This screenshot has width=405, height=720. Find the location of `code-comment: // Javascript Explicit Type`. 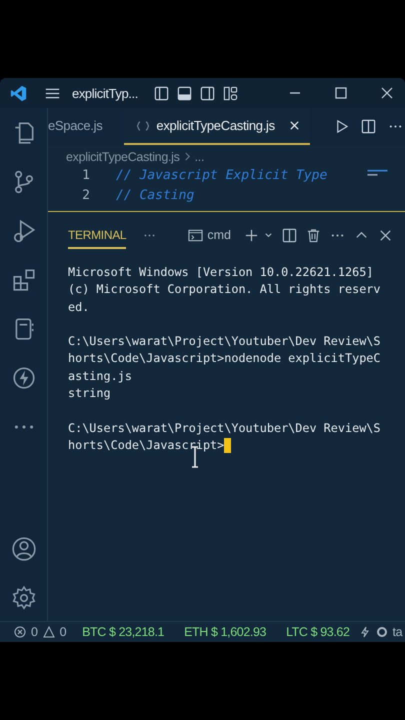

code-comment: // Javascript Explicit Type is located at coordinates (222, 175).